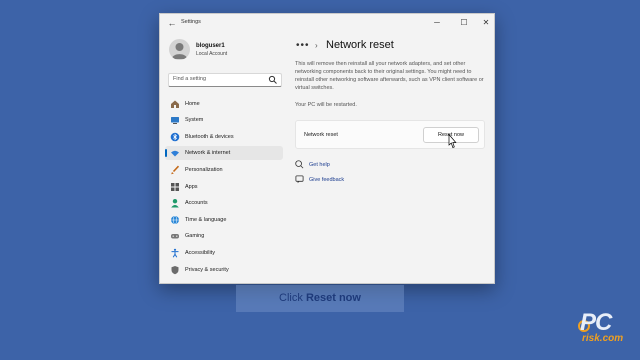 The image size is (640, 360). What do you see at coordinates (292, 298) in the screenshot?
I see `caption-prefix: Click` at bounding box center [292, 298].